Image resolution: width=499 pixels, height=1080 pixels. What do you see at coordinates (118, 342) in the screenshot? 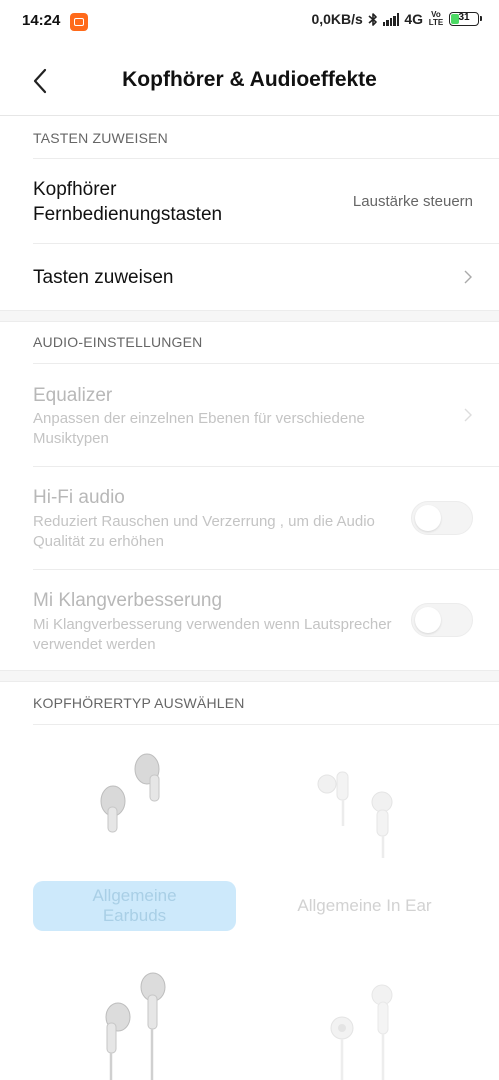
I see `section-header-label: AUDIO-EINSTELLUNGEN` at bounding box center [118, 342].